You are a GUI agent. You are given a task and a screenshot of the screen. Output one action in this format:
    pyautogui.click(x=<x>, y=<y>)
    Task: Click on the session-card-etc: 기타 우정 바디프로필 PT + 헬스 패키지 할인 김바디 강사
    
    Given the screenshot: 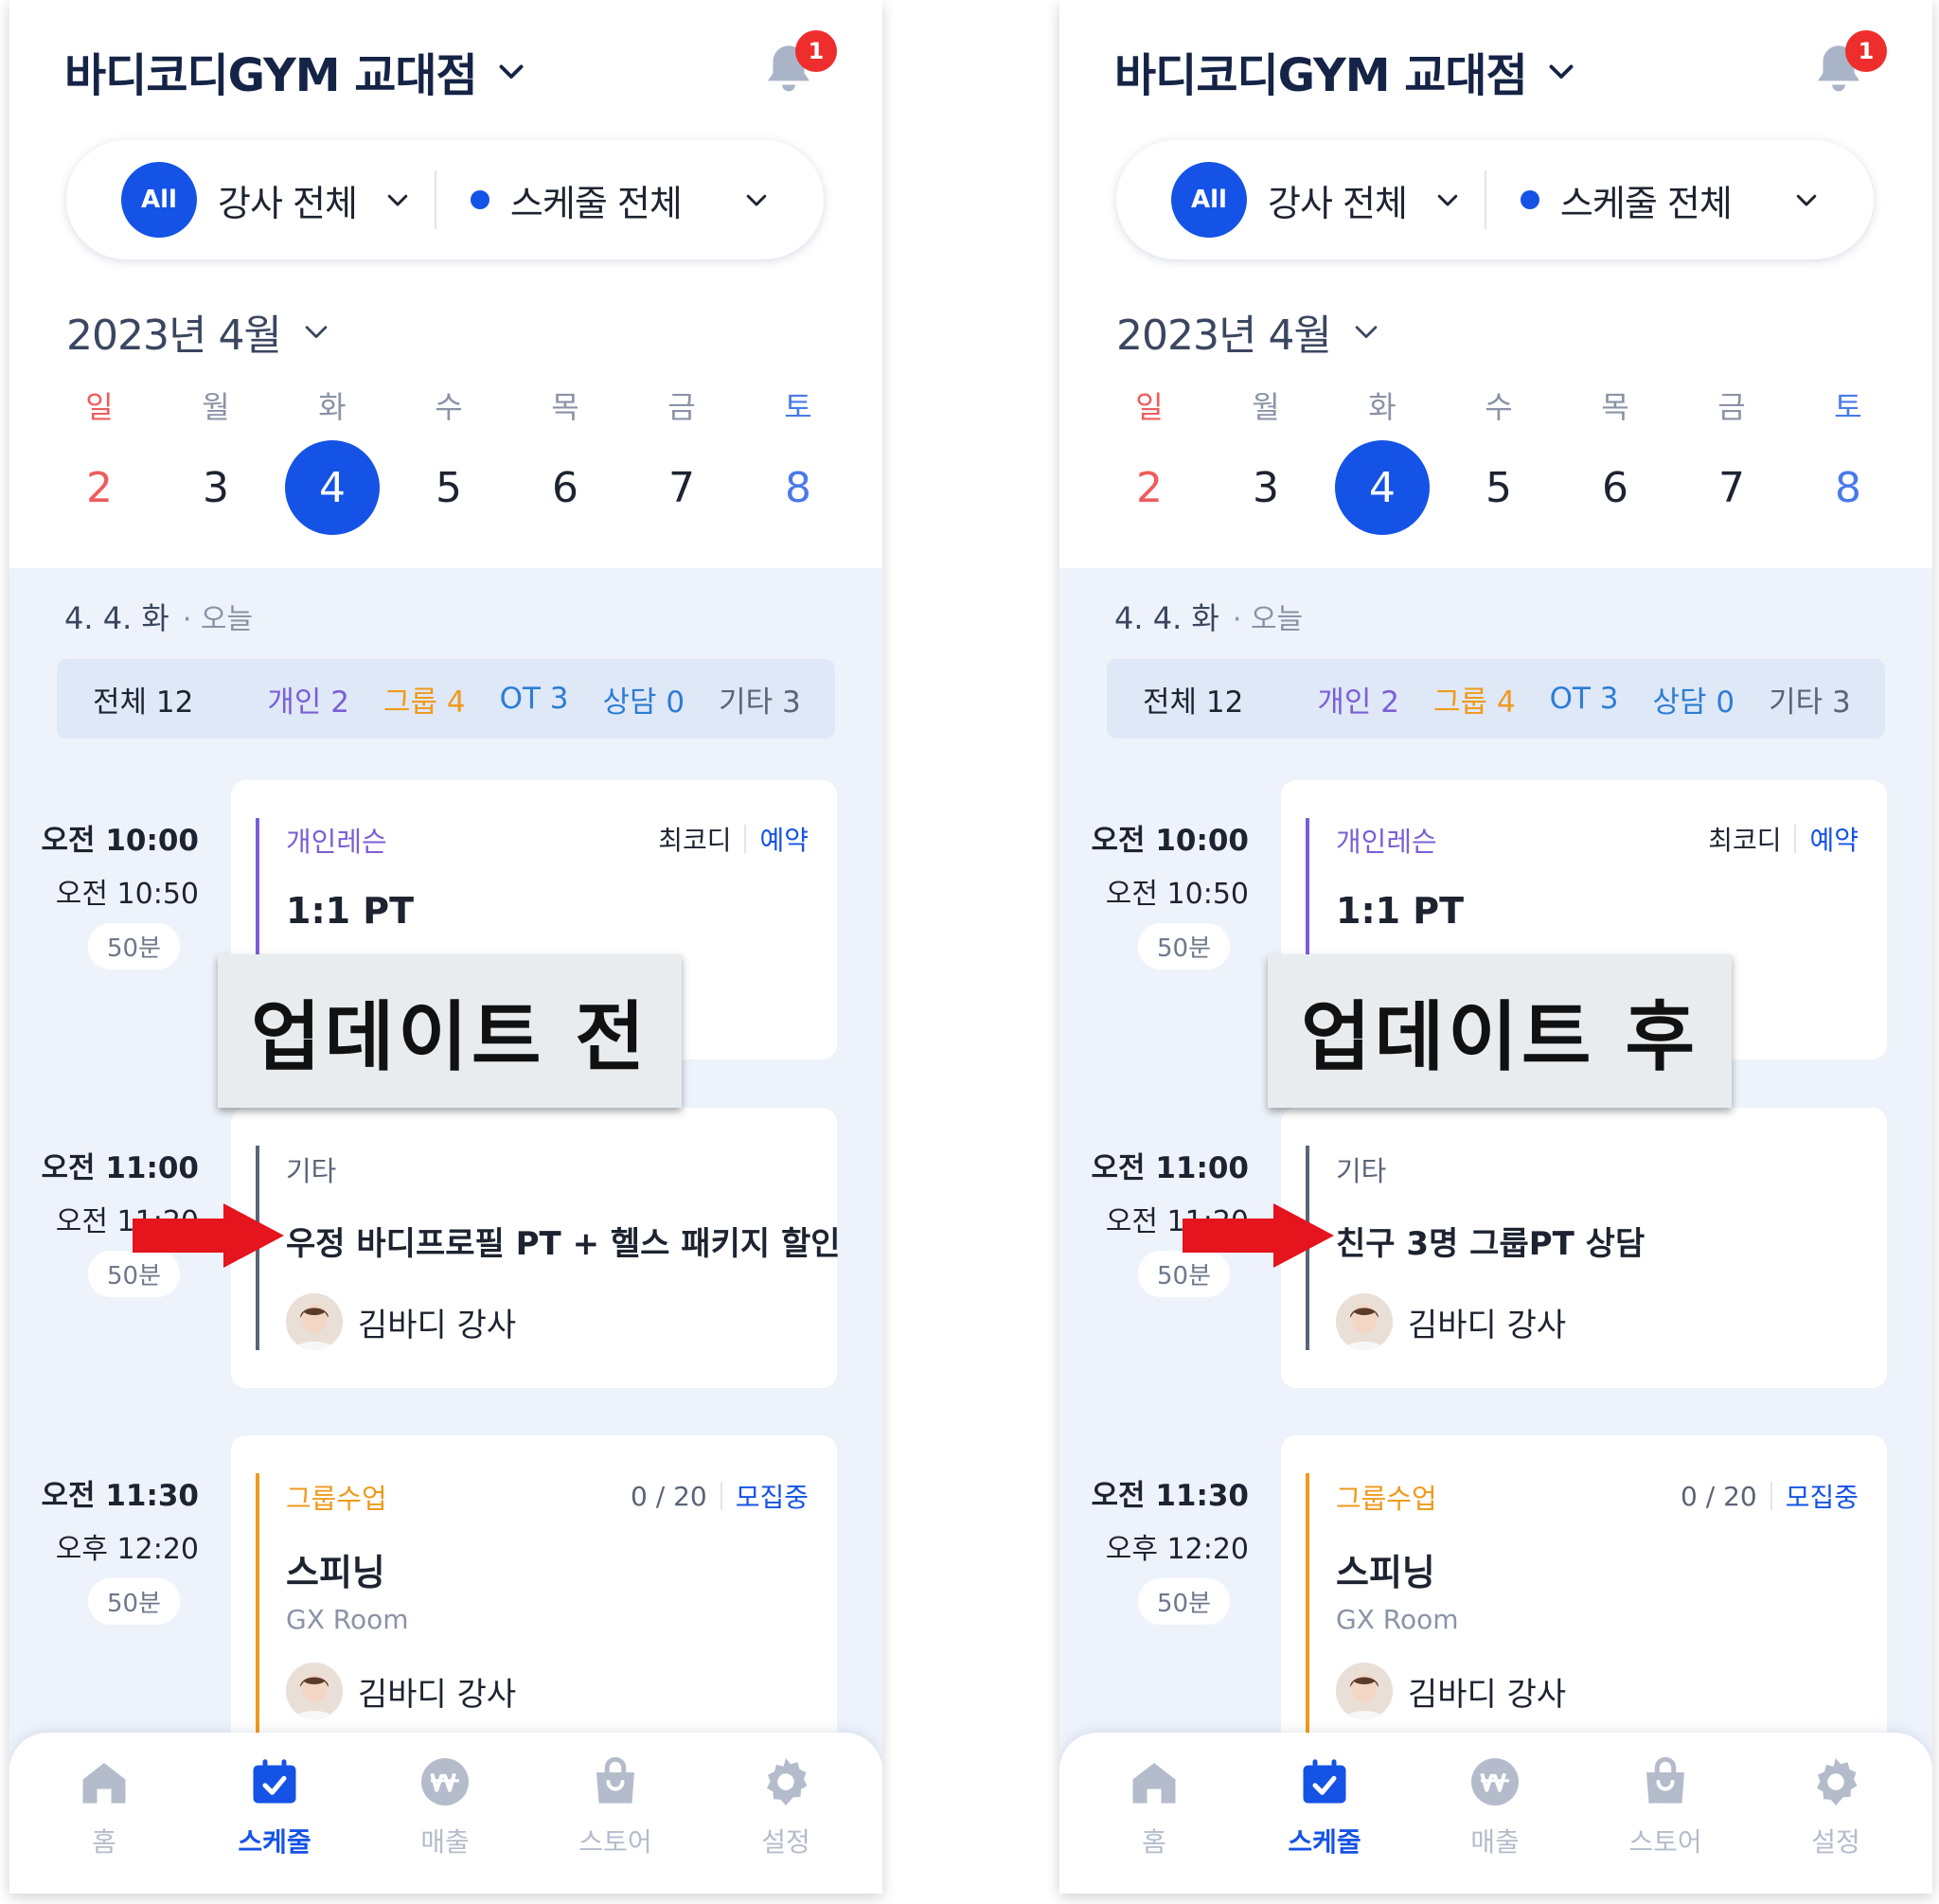 What is the action you would take?
    pyautogui.click(x=536, y=1248)
    